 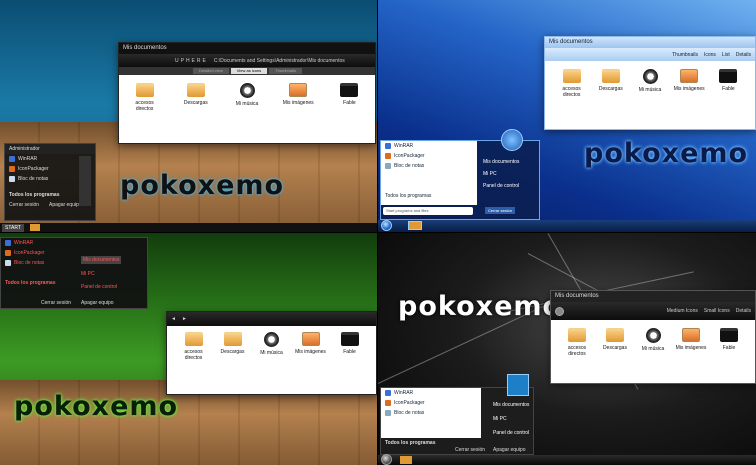 I want to click on forward-icon: ►, so click(x=184, y=319).